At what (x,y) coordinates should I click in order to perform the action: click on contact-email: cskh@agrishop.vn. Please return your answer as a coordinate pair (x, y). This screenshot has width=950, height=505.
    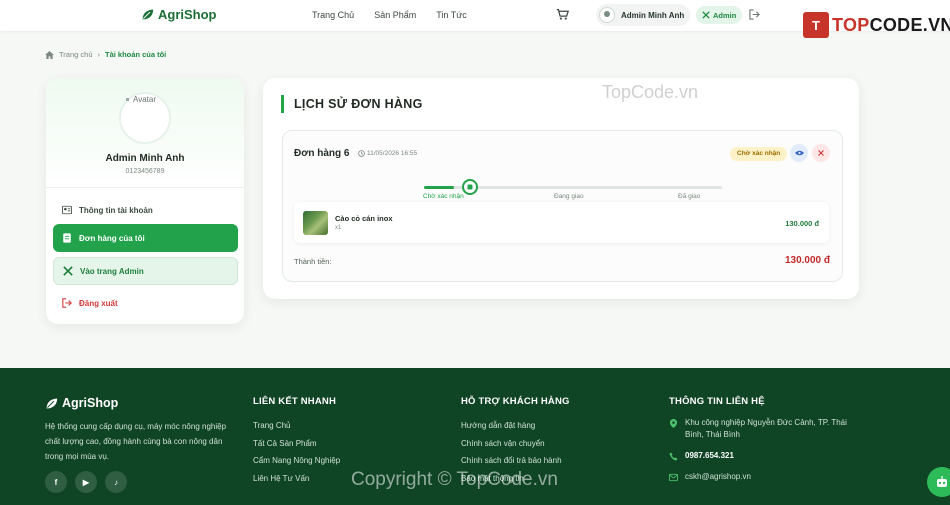
    Looking at the image, I should click on (764, 477).